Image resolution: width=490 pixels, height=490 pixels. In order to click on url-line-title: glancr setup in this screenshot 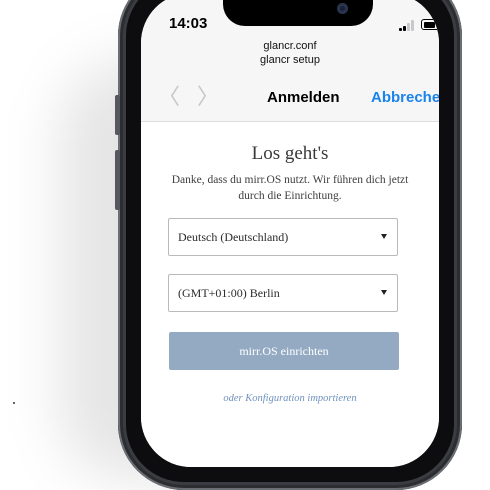, I will do `click(290, 60)`.